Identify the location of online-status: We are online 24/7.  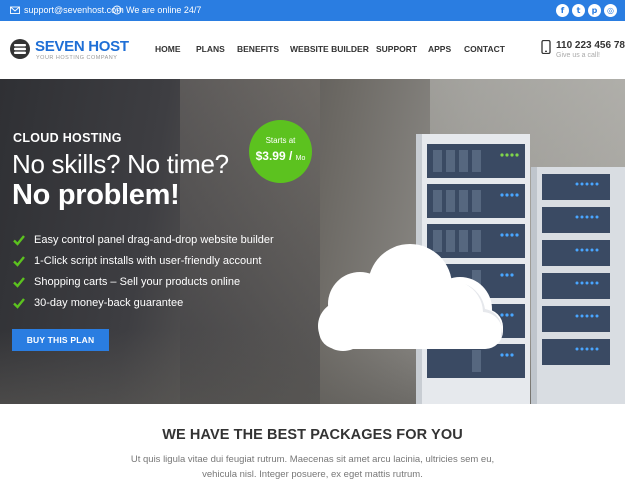
(156, 10).